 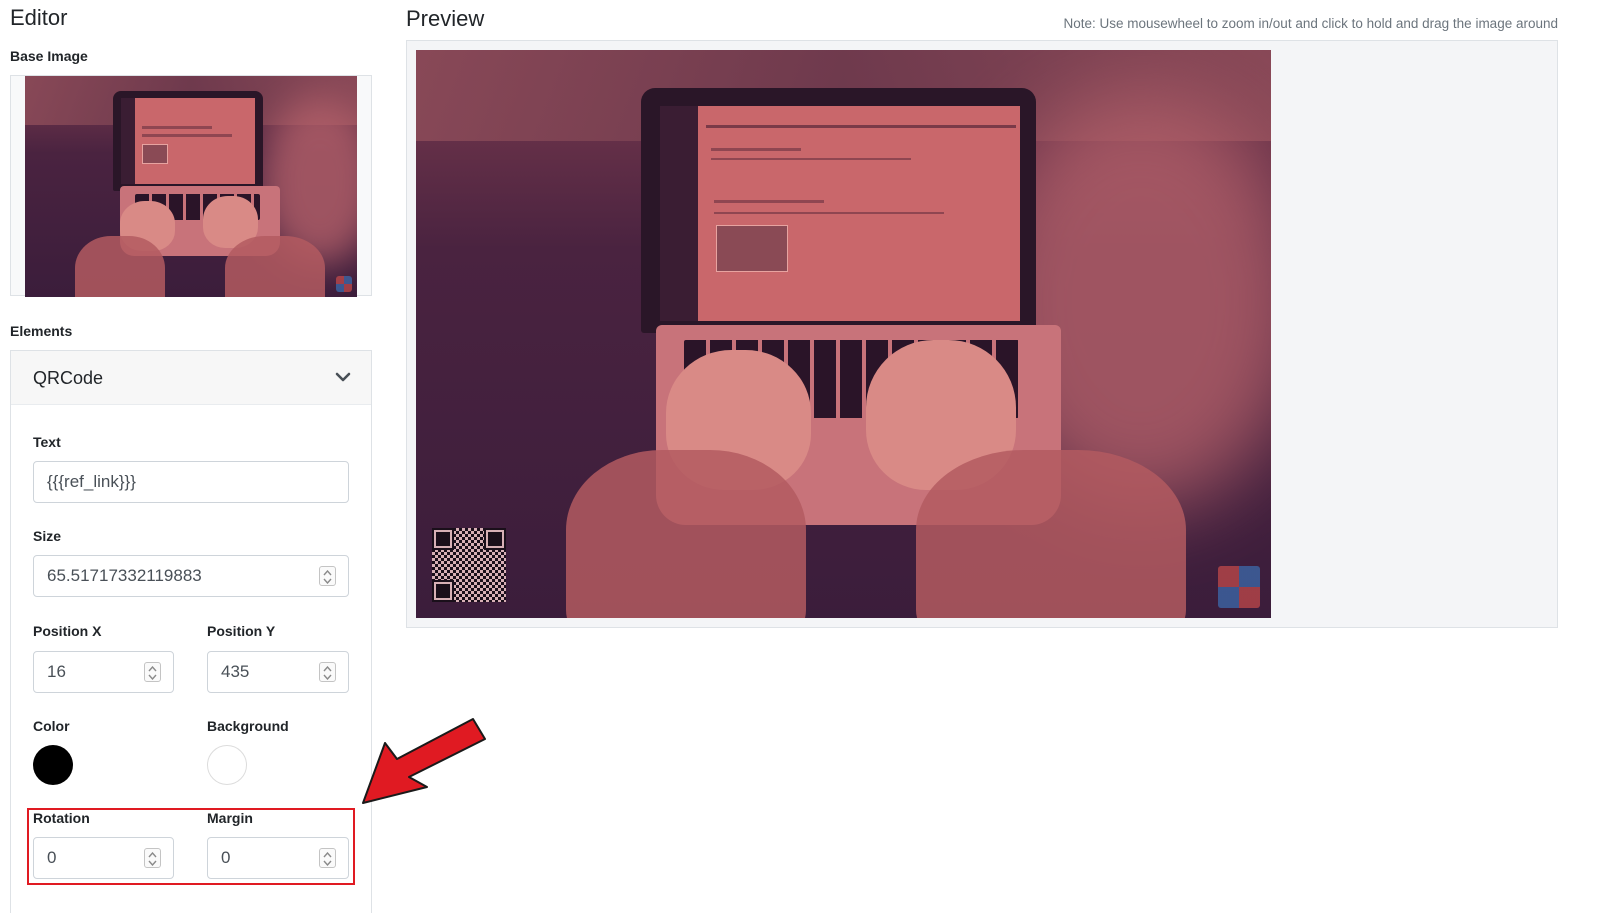 I want to click on rotation-spinner-icon, so click(x=152, y=858).